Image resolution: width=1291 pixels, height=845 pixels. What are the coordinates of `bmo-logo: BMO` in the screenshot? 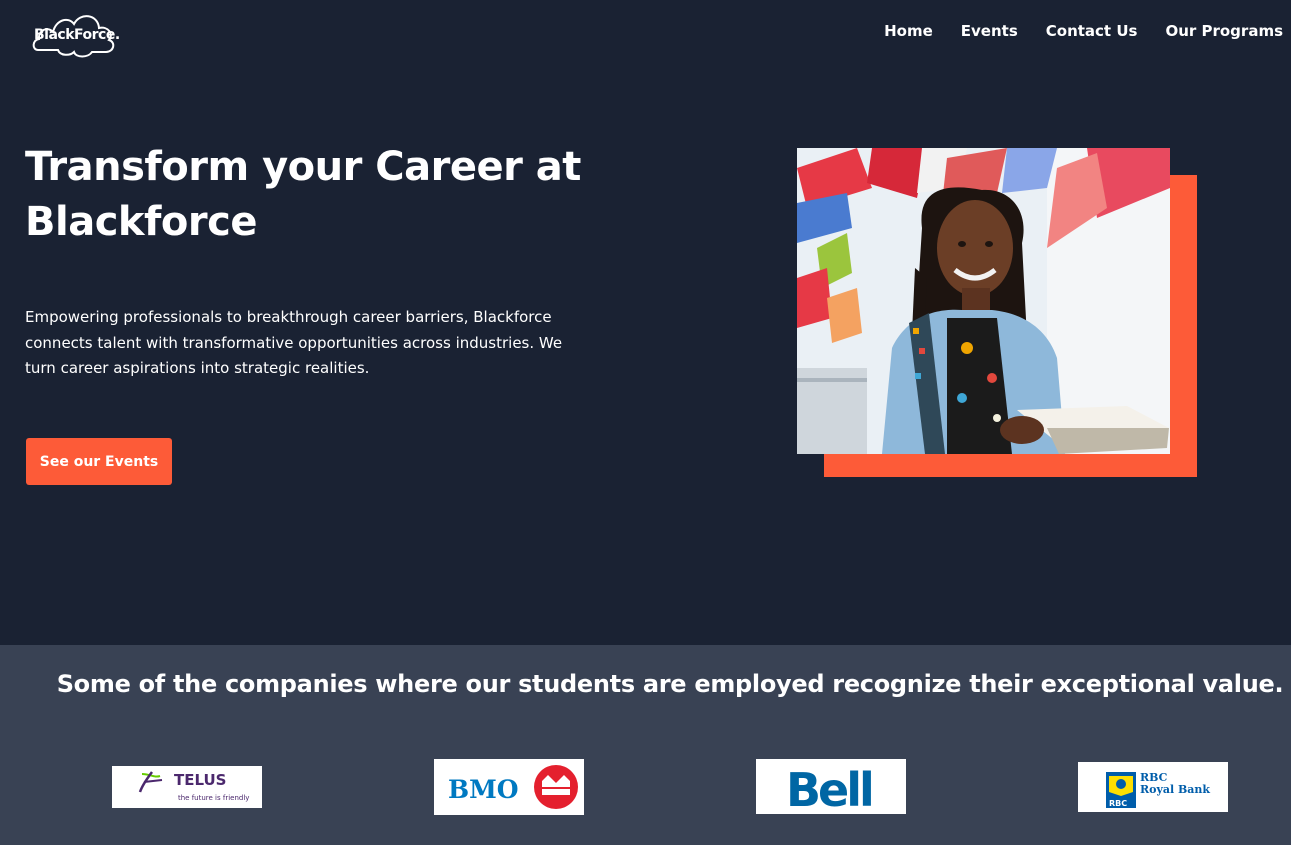 It's located at (509, 787).